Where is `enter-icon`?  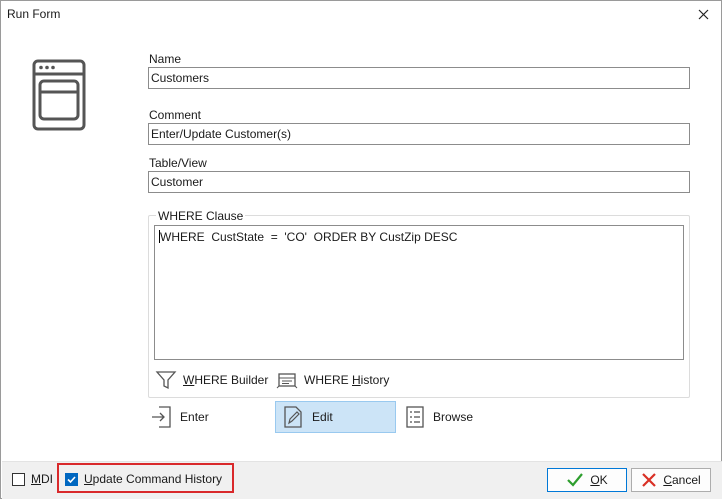
enter-icon is located at coordinates (161, 417).